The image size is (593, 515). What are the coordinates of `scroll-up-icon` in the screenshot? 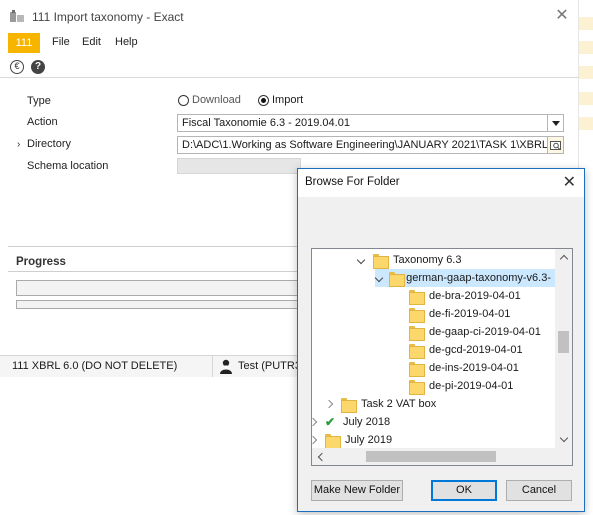 It's located at (563, 257).